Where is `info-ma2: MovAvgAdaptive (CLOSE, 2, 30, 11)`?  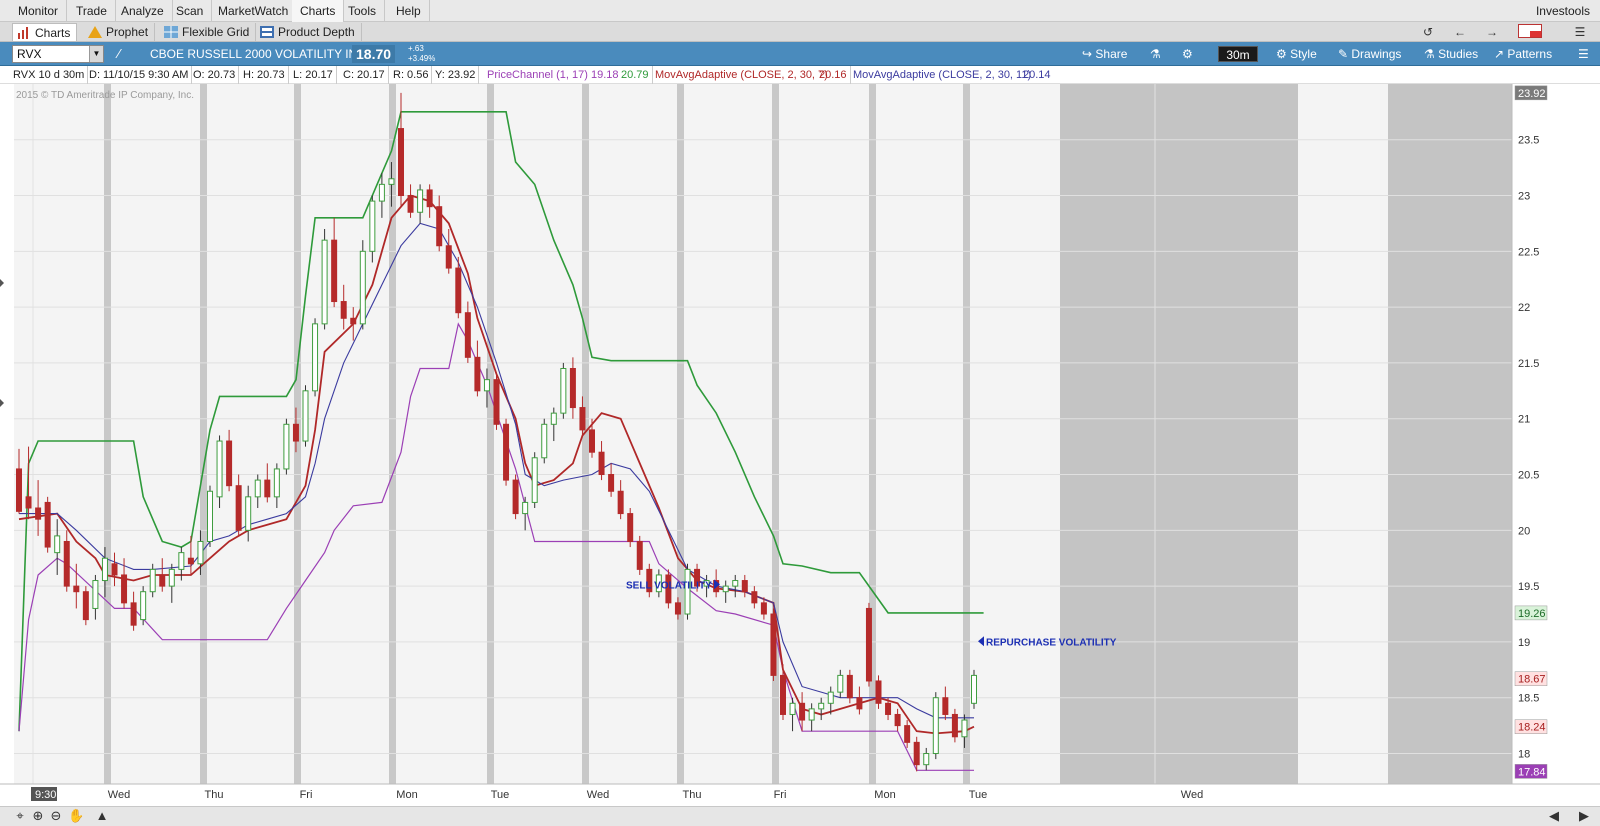
info-ma2: MovAvgAdaptive (CLOSE, 2, 30, 11) is located at coordinates (942, 75).